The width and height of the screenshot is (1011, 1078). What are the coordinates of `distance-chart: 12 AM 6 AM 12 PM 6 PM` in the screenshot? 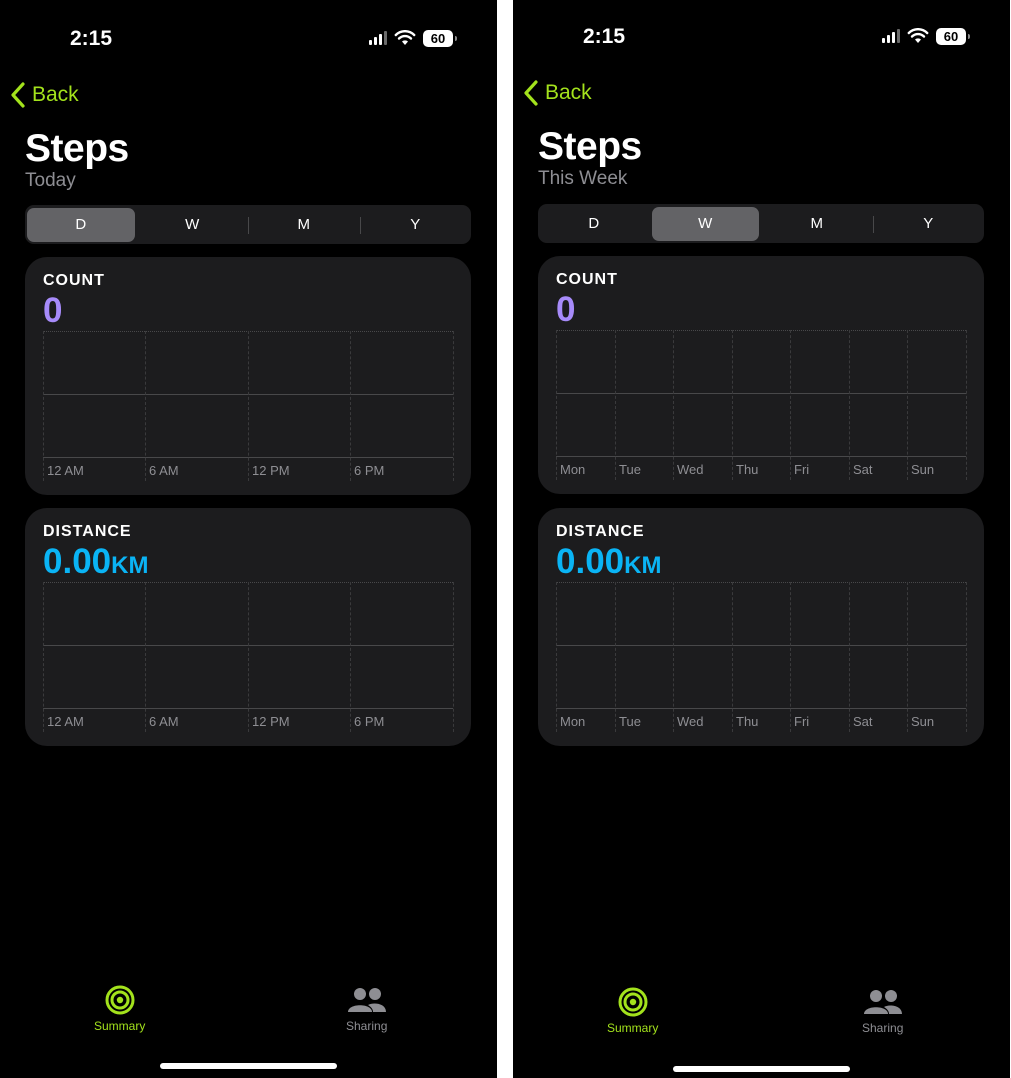 It's located at (248, 657).